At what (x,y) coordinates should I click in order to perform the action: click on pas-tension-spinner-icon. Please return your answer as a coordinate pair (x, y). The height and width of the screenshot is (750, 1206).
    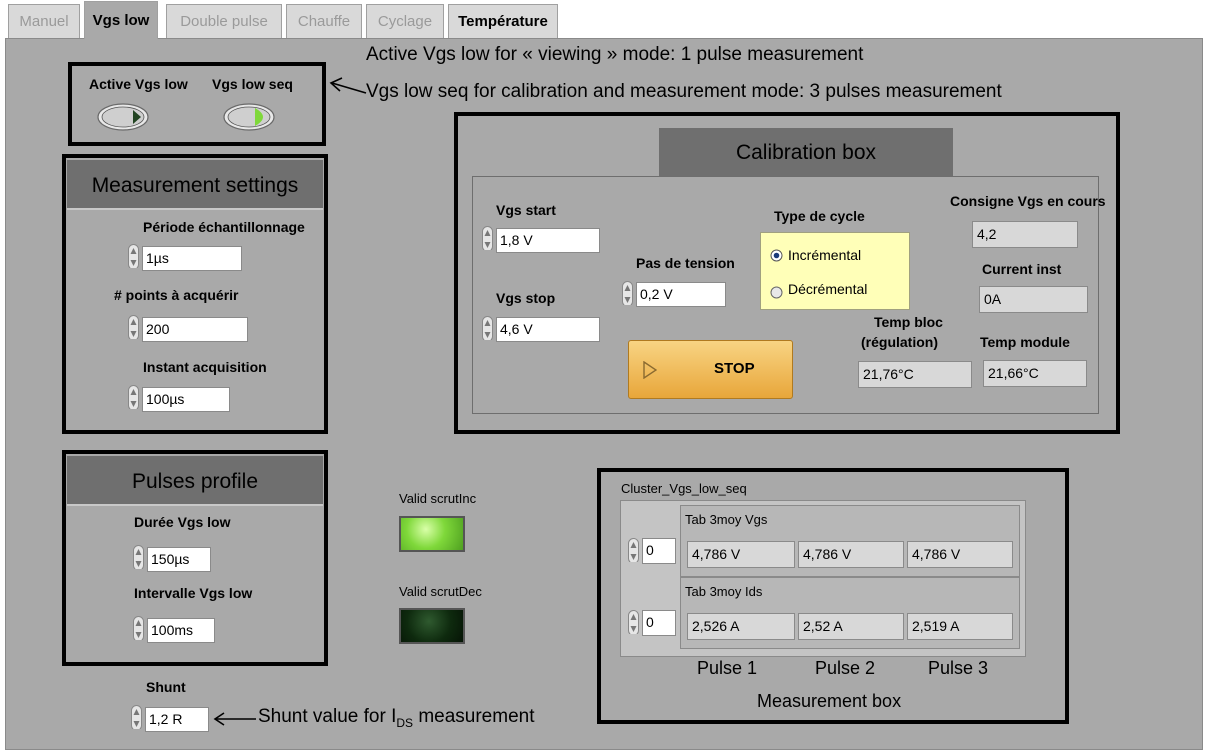
    Looking at the image, I should click on (627, 293).